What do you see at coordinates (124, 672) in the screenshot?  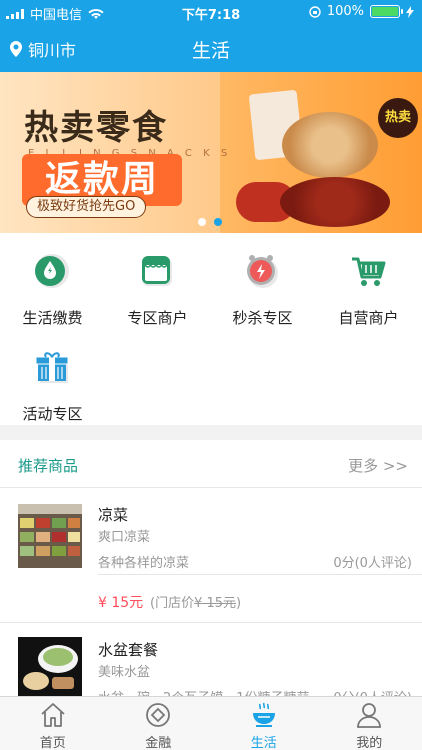 I see `product-category: 美味水盆` at bounding box center [124, 672].